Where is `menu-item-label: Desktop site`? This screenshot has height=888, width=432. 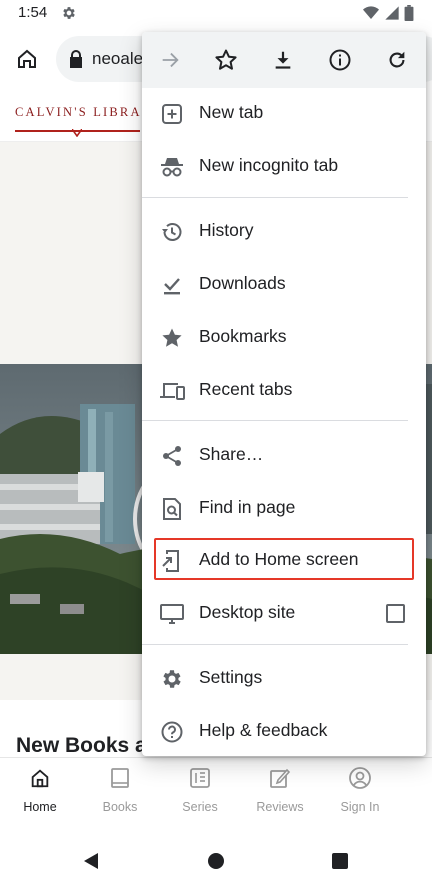 menu-item-label: Desktop site is located at coordinates (247, 612).